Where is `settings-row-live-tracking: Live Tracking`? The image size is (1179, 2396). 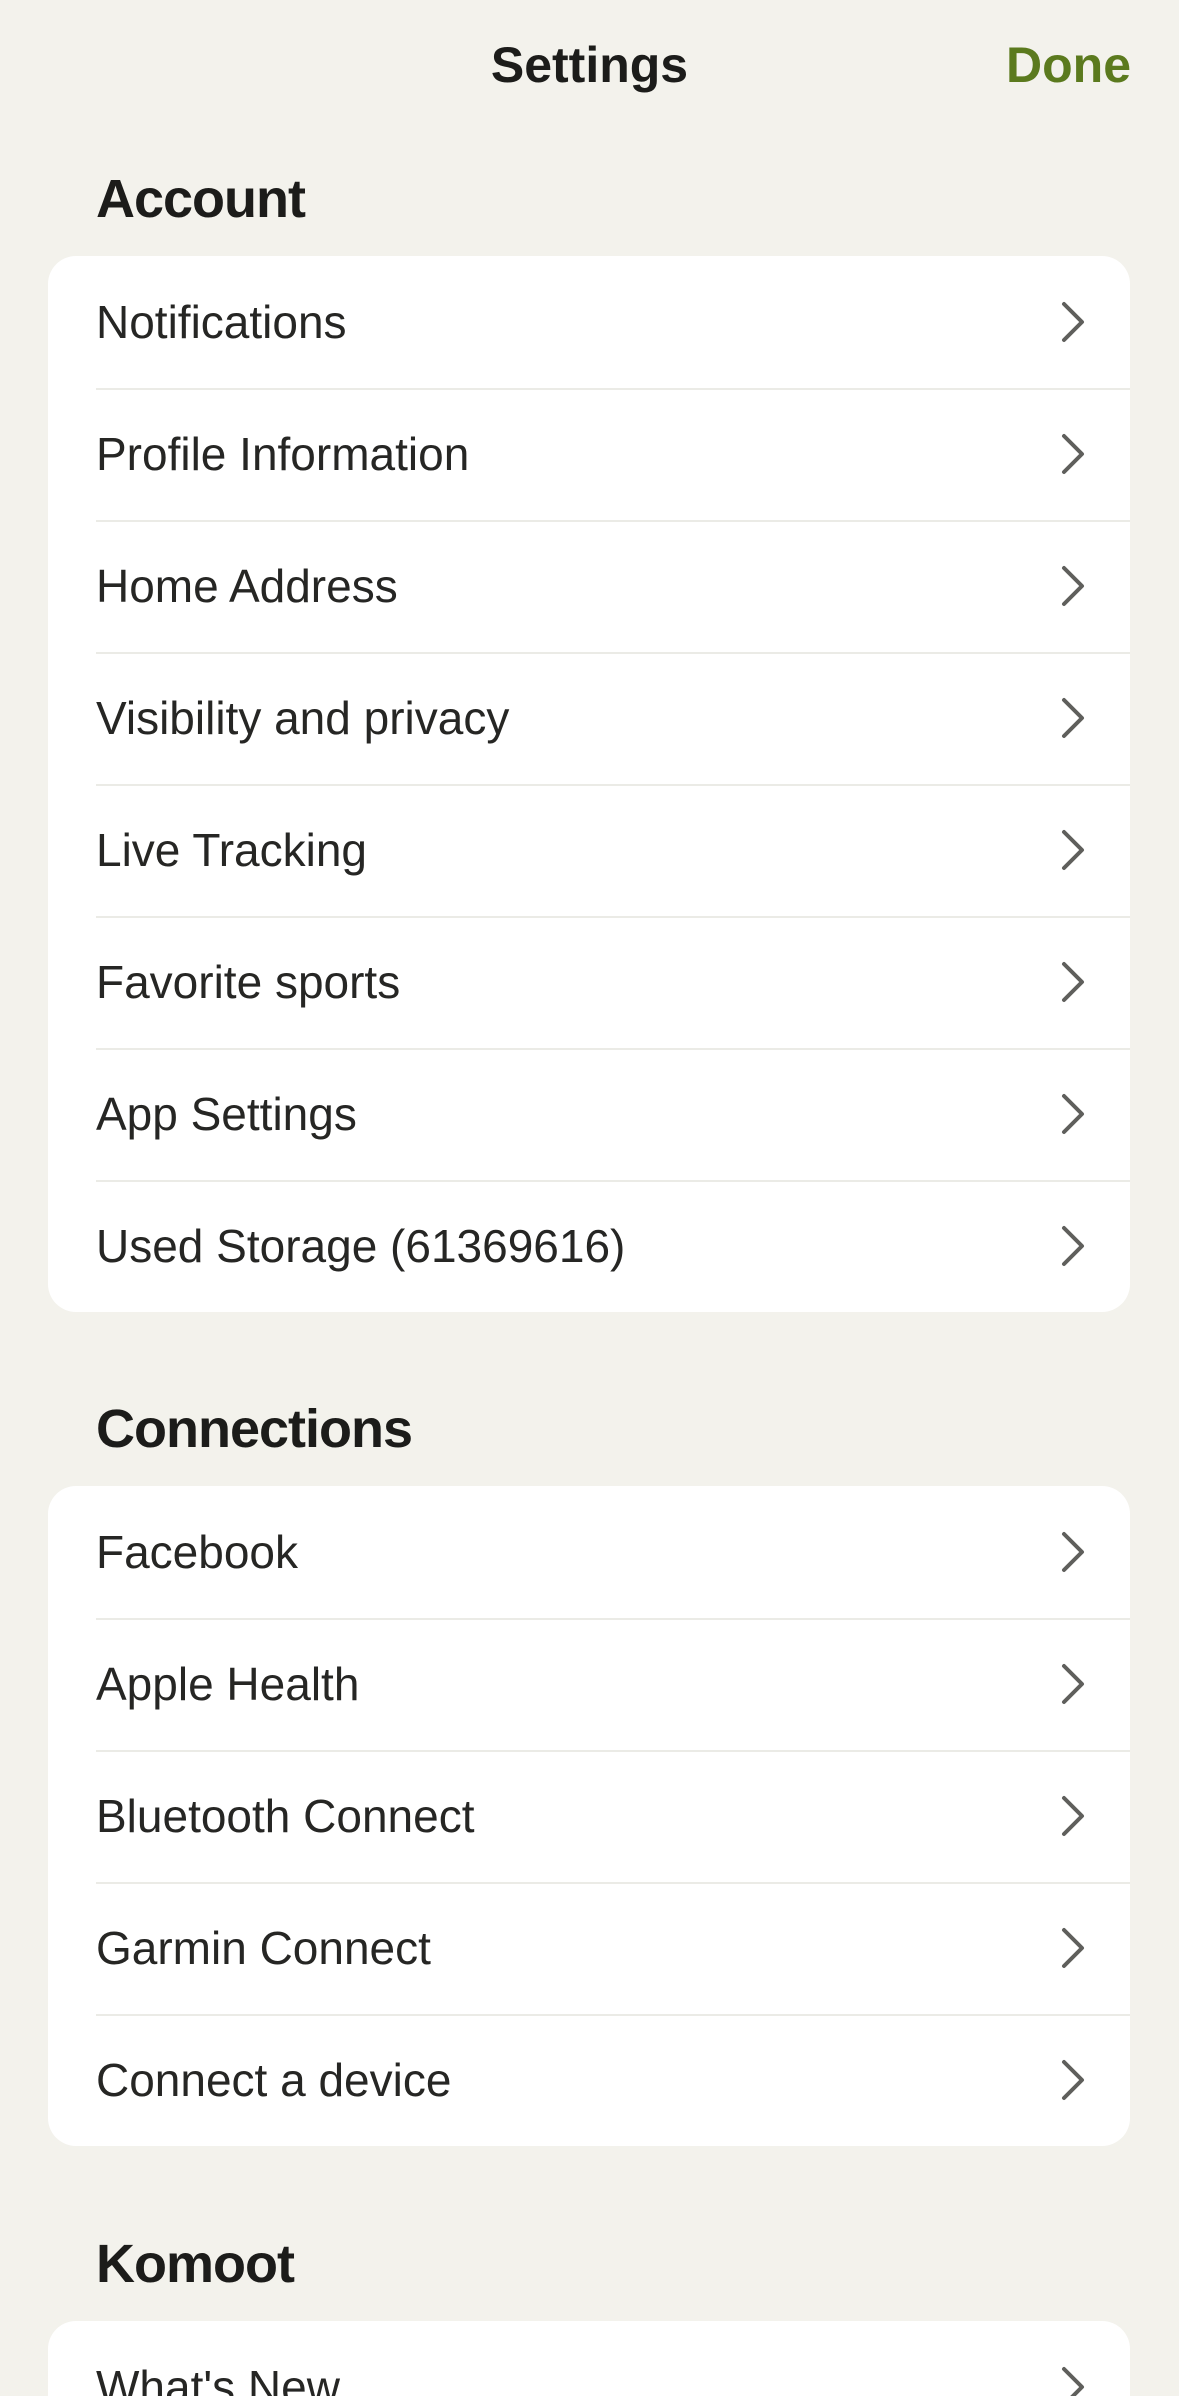
settings-row-live-tracking: Live Tracking is located at coordinates (589, 850).